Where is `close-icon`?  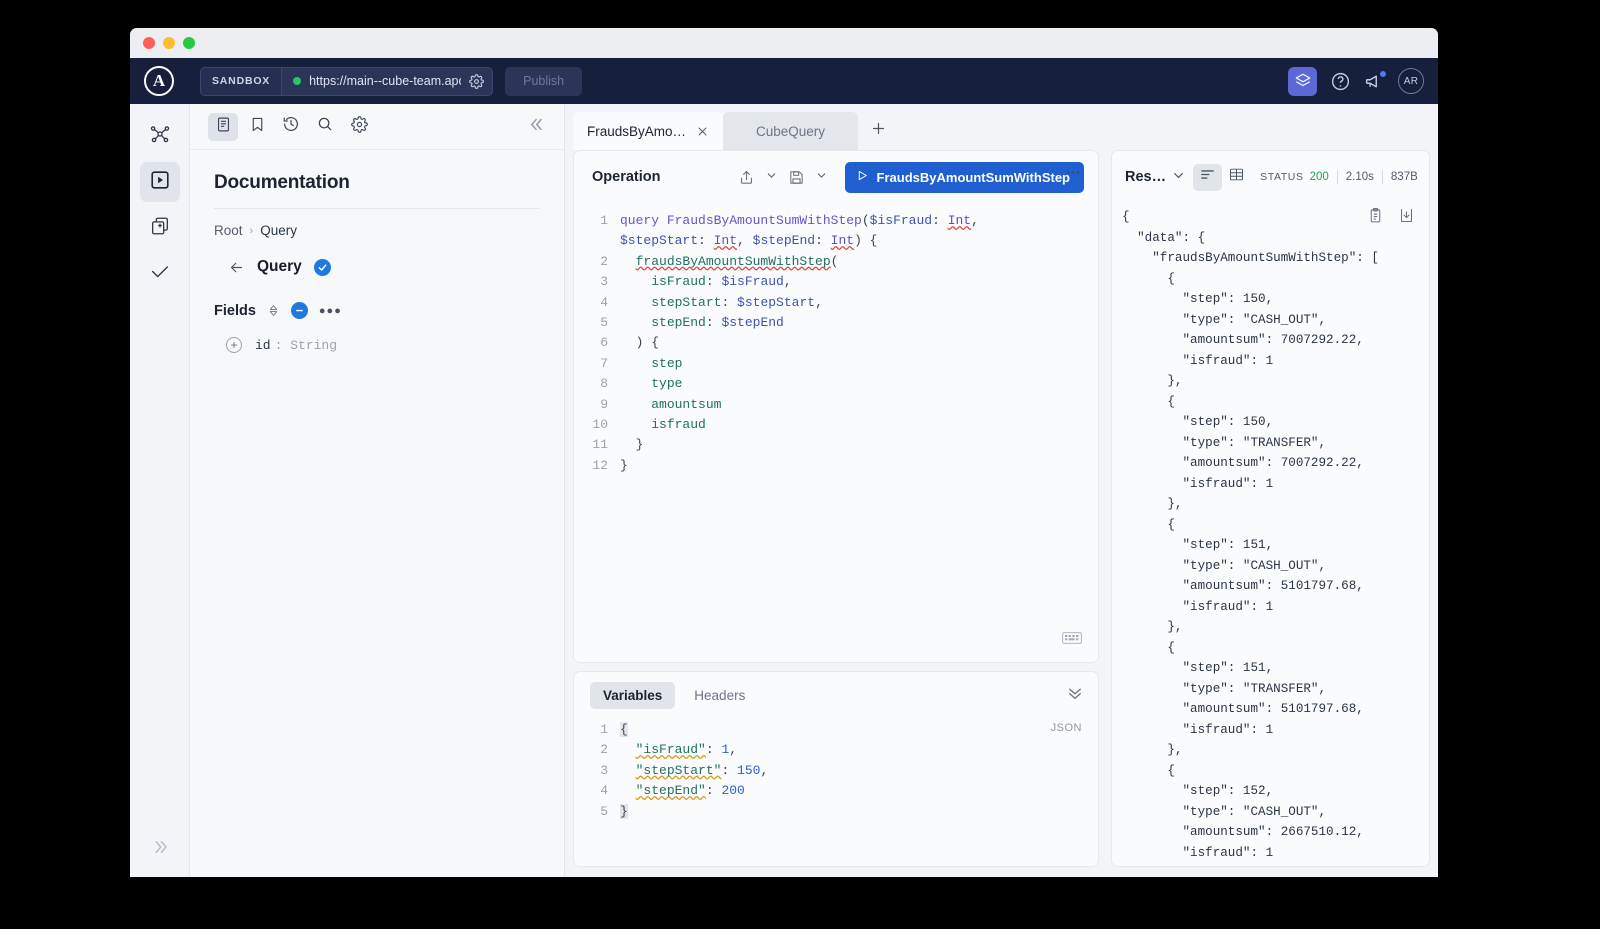
close-icon is located at coordinates (702, 131).